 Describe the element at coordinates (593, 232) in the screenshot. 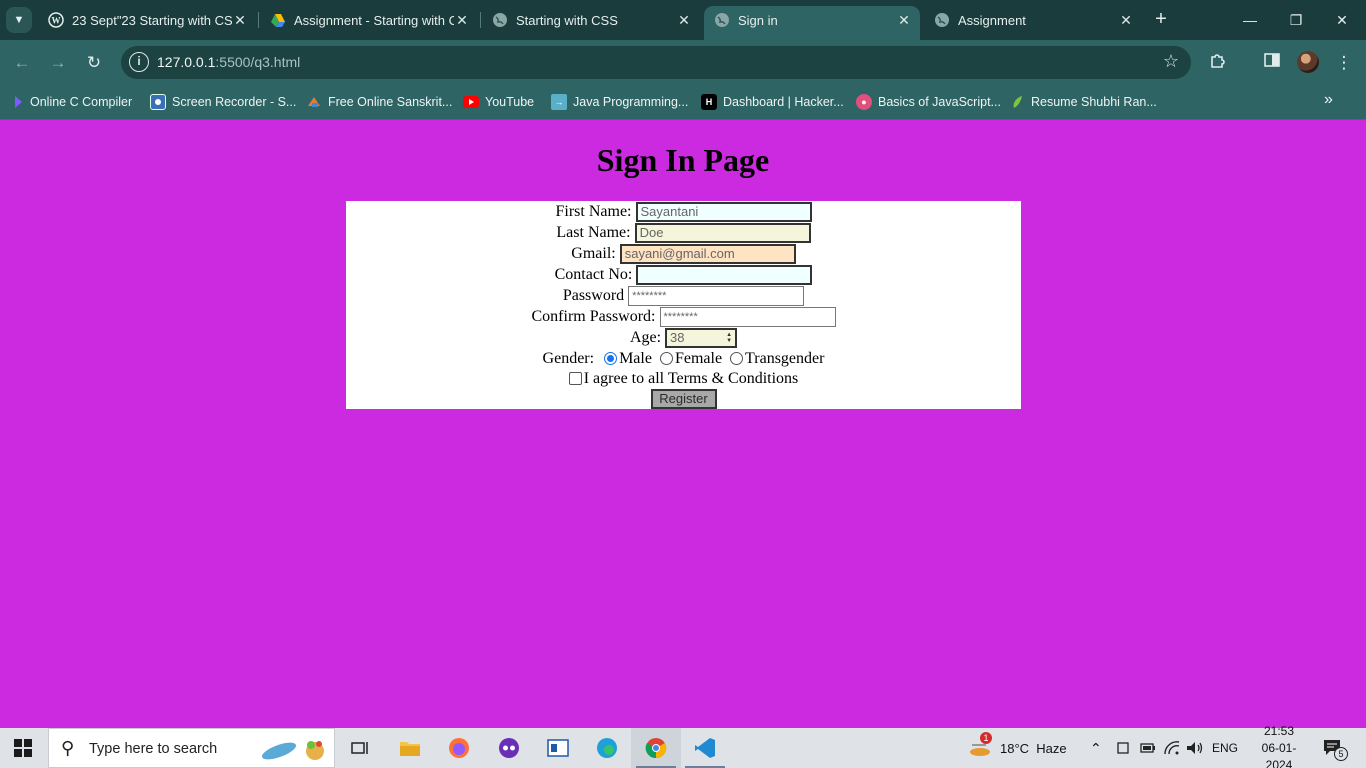

I see `last-name-label: Last Name:` at that location.